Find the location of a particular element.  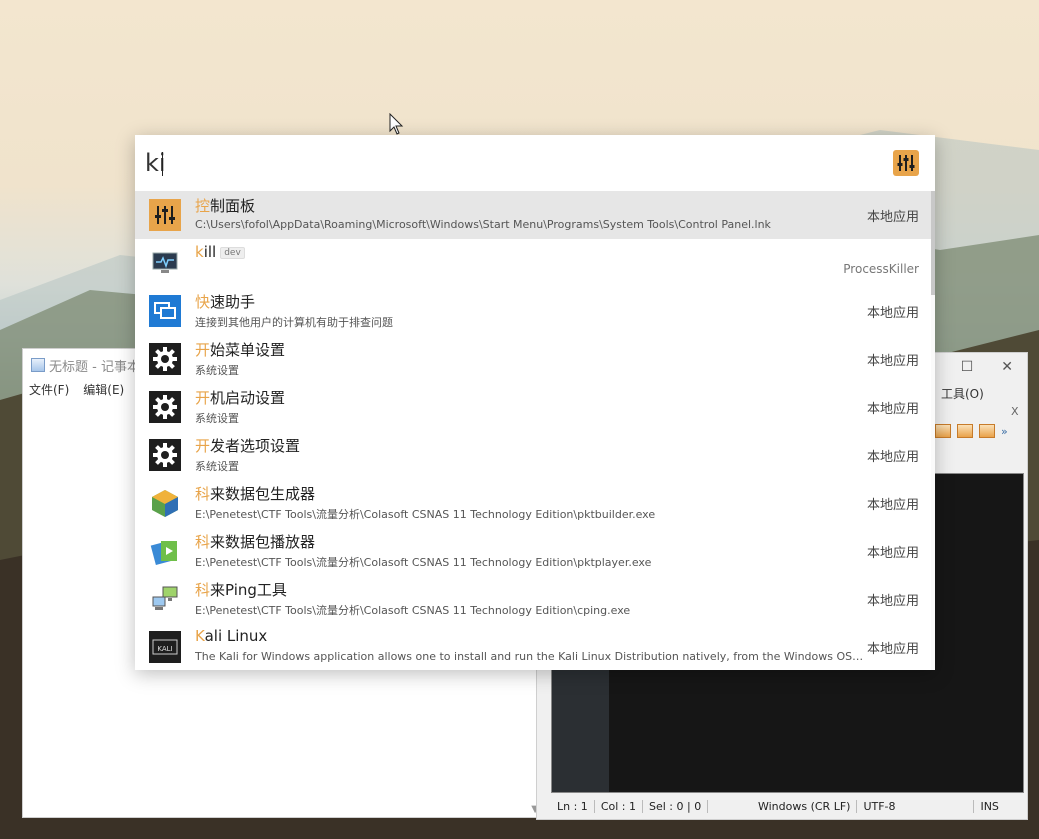

notepad-icon is located at coordinates (38, 365).